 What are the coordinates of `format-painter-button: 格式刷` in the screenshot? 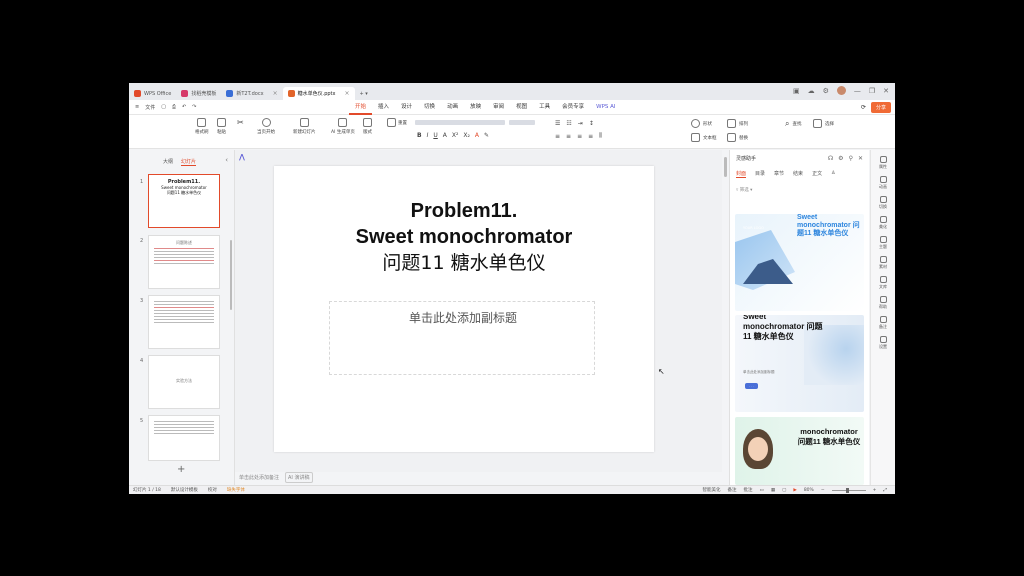 It's located at (202, 126).